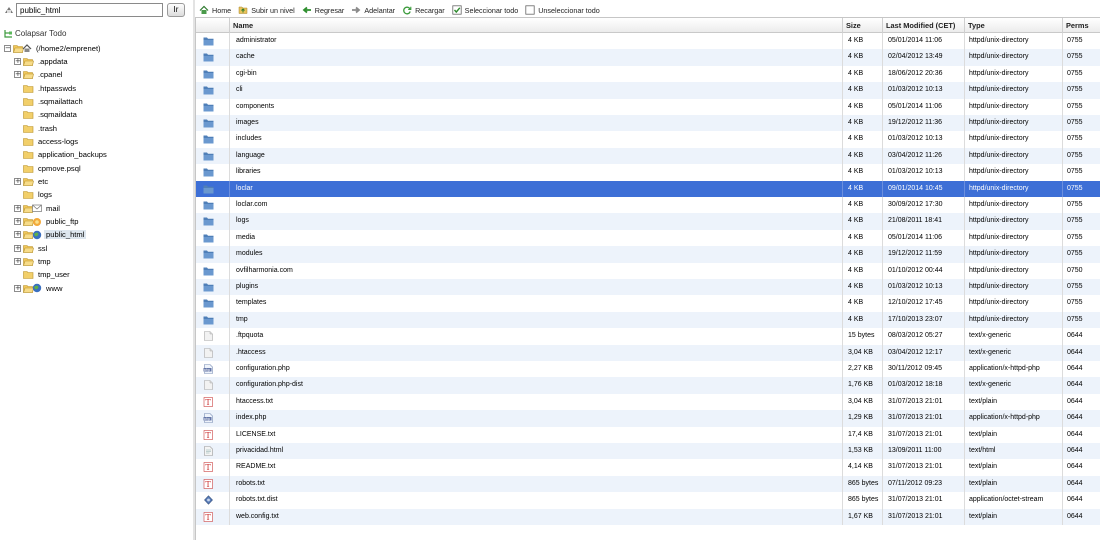 This screenshot has height=540, width=1100. I want to click on tree-item: + ssl, so click(31, 248).